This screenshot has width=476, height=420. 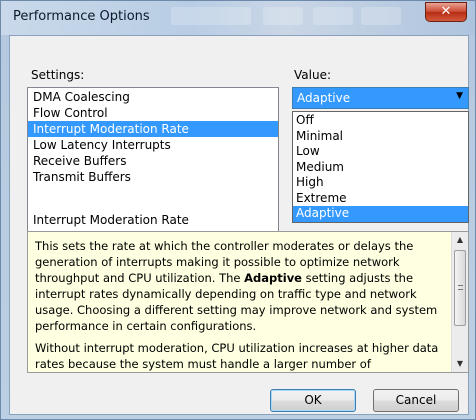 I want to click on settings-item-low-latency-interrupts: Low Latency Interrupts, so click(x=153, y=145).